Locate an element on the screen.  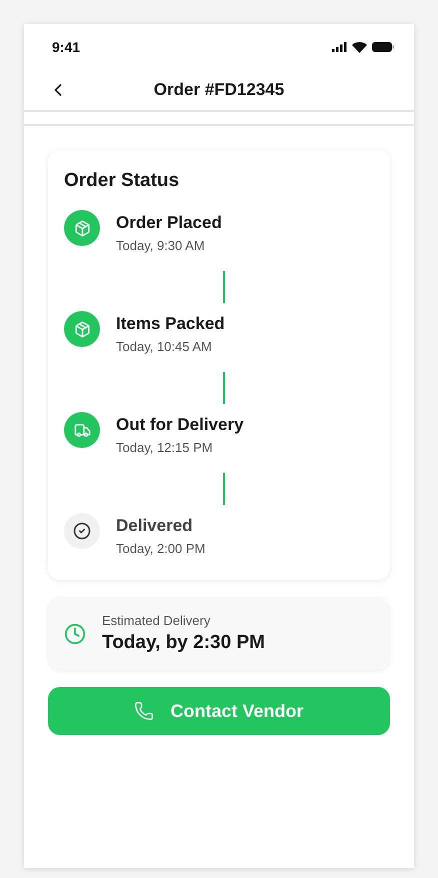
step-time: Today, 9:30 AM is located at coordinates (161, 245).